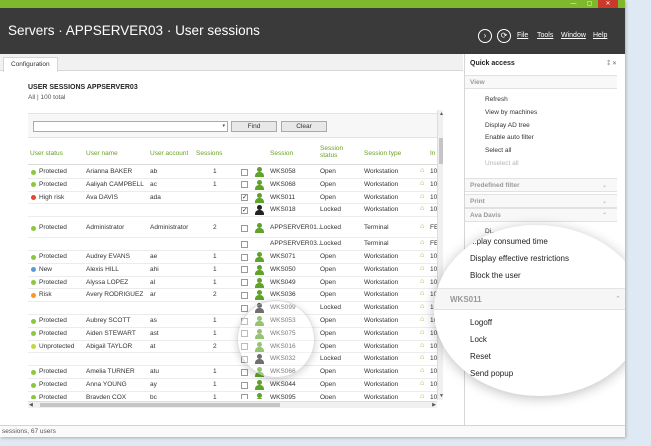 This screenshot has width=651, height=446. I want to click on refresh-circle-icon: ⟳, so click(504, 36).